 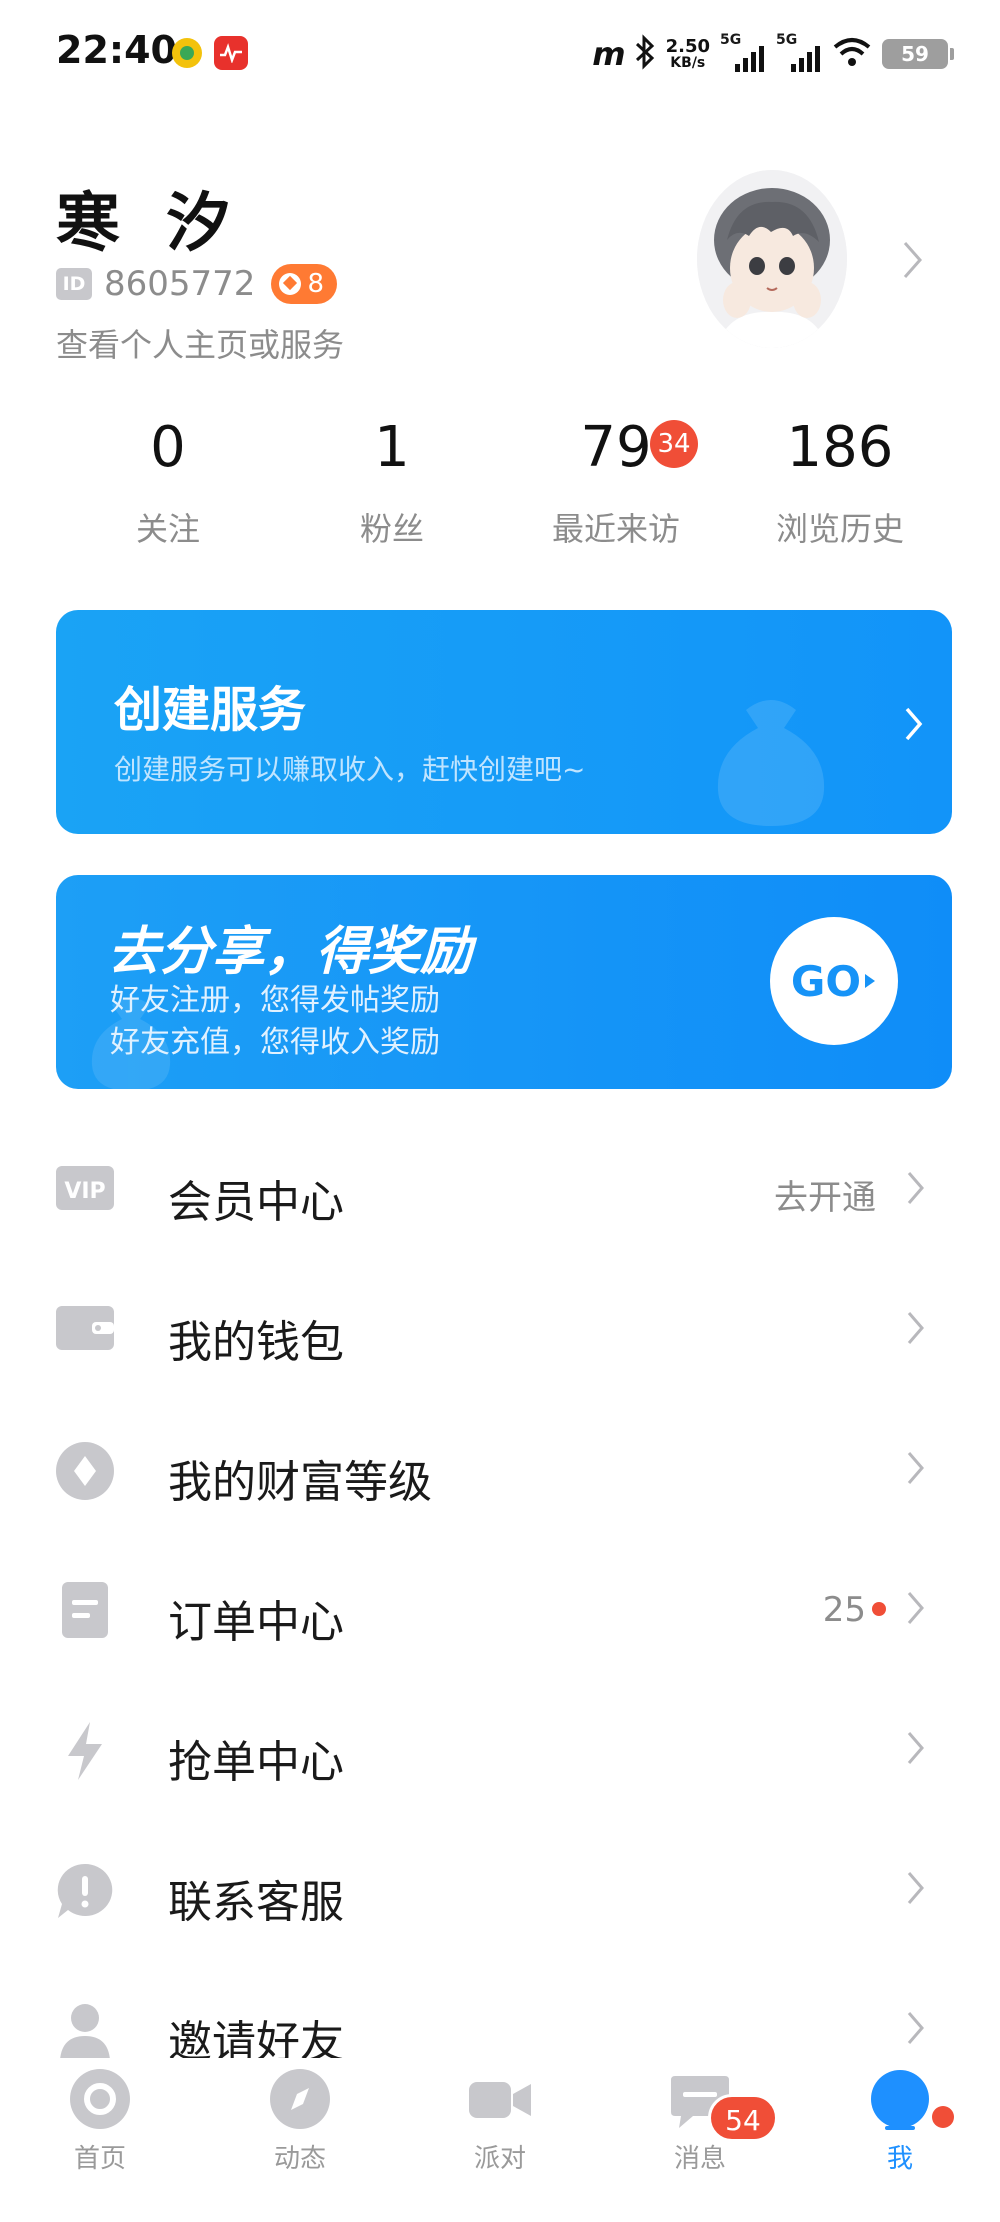 I want to click on tab-moments: 动态, so click(x=300, y=2121).